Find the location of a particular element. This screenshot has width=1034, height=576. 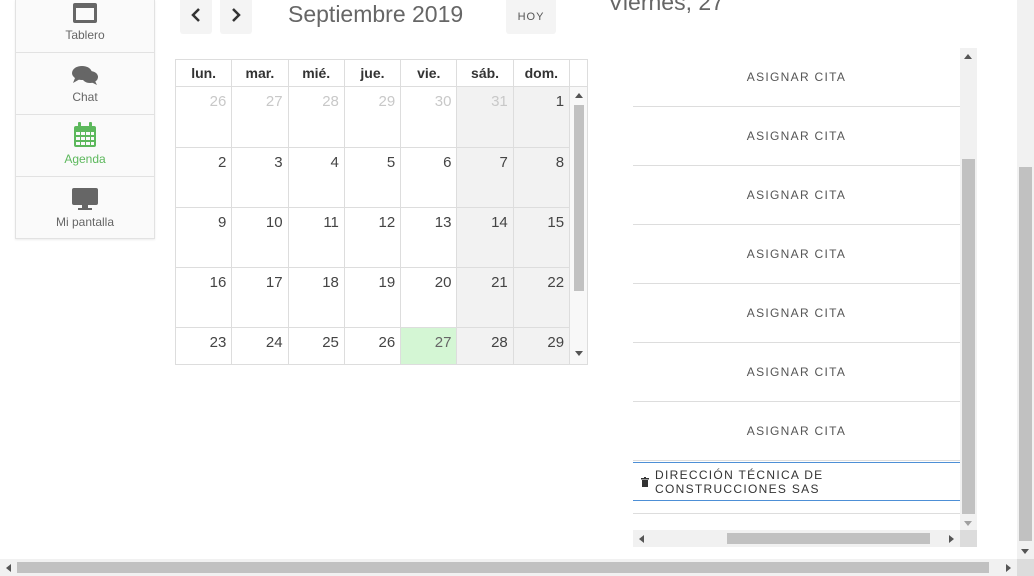

chevron-left-icon is located at coordinates (196, 17).